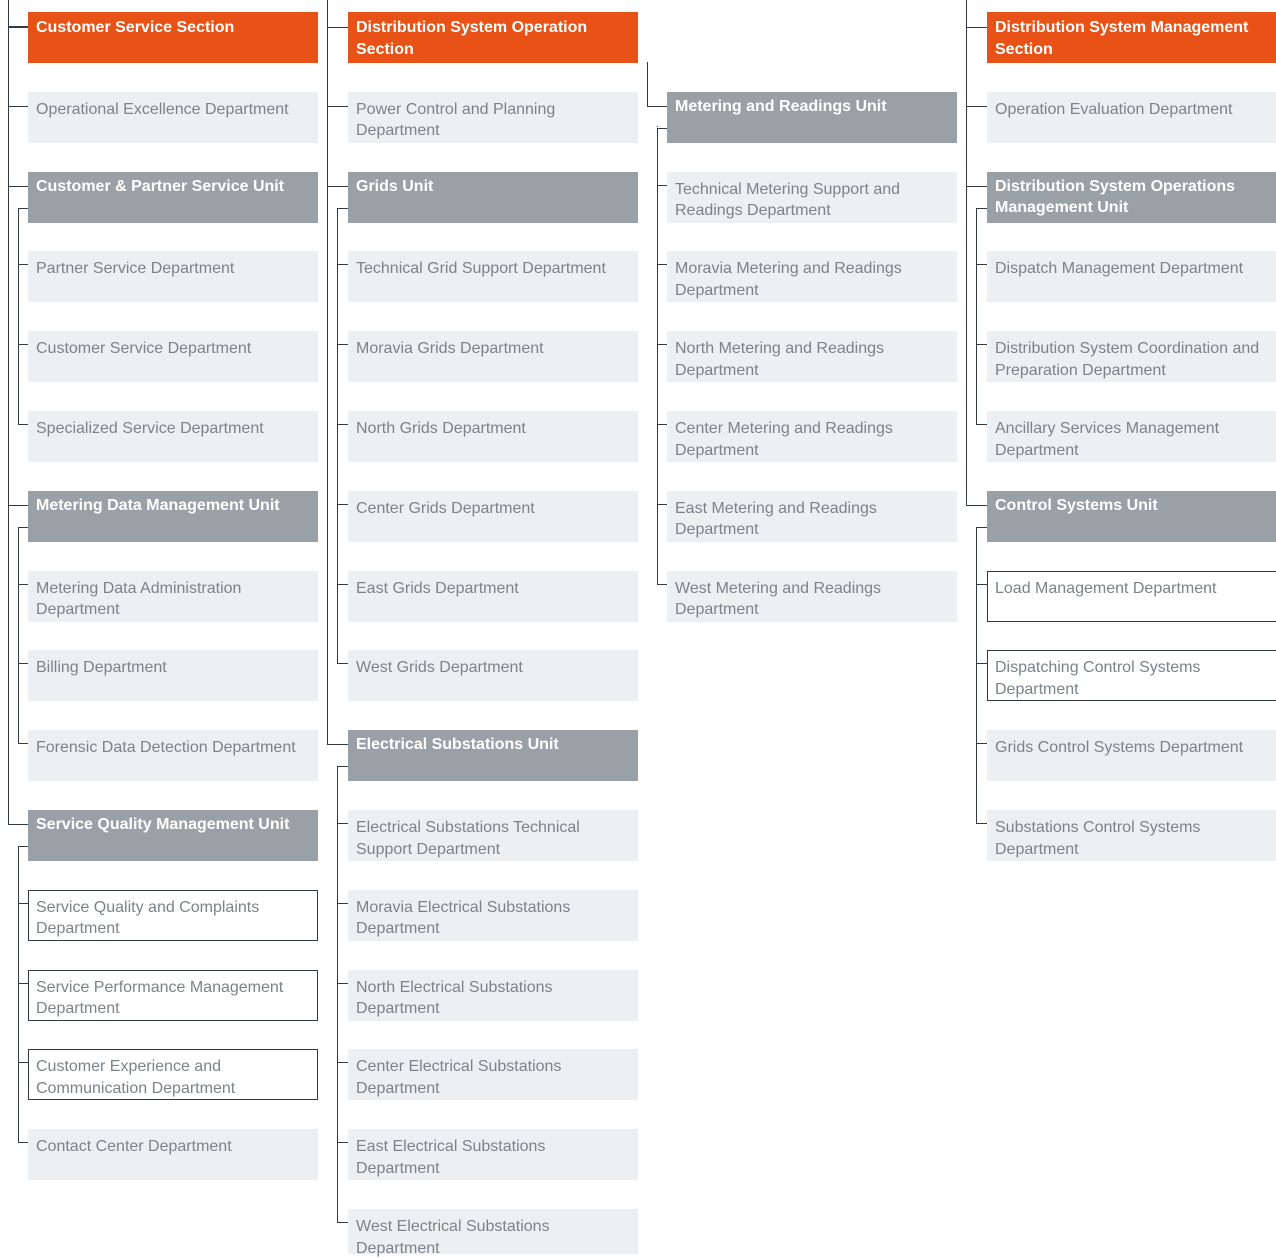 This screenshot has width=1276, height=1259. I want to click on department-forensic-data-detection-department: Forensic Data Detection Department, so click(173, 756).